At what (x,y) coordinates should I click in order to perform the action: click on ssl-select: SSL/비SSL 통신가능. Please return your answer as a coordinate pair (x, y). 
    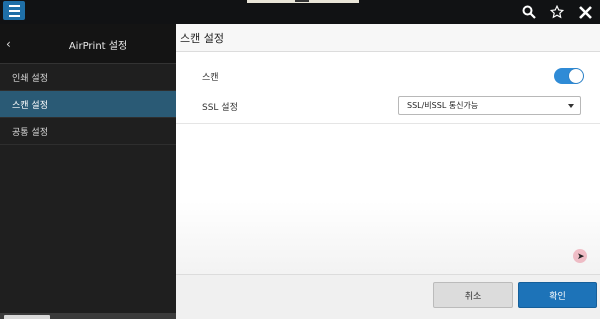
    Looking at the image, I should click on (489, 105).